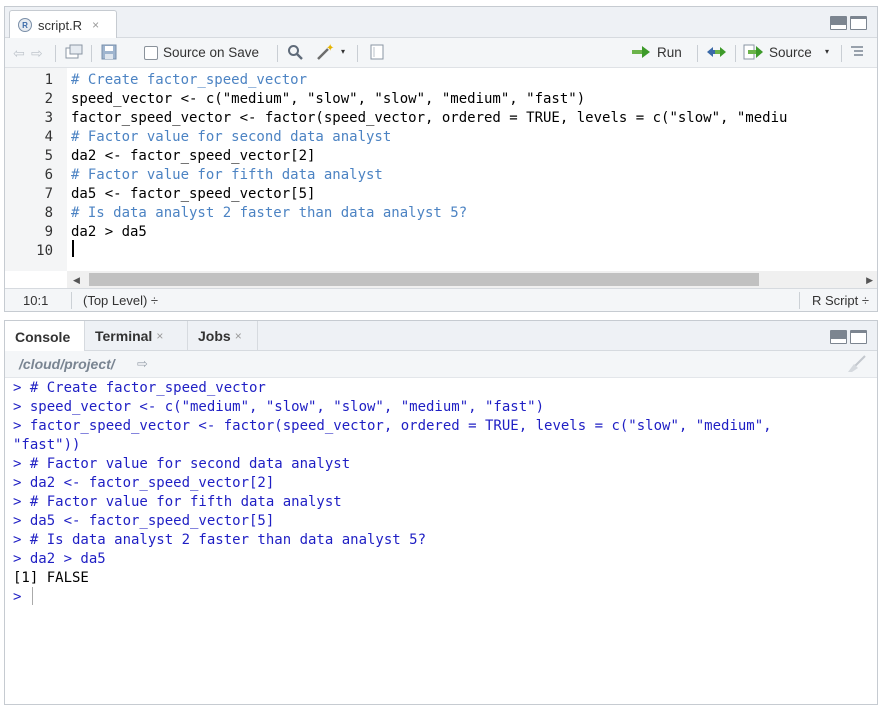  What do you see at coordinates (227, 175) in the screenshot?
I see `code-line: # Factor value for fifth data analyst` at bounding box center [227, 175].